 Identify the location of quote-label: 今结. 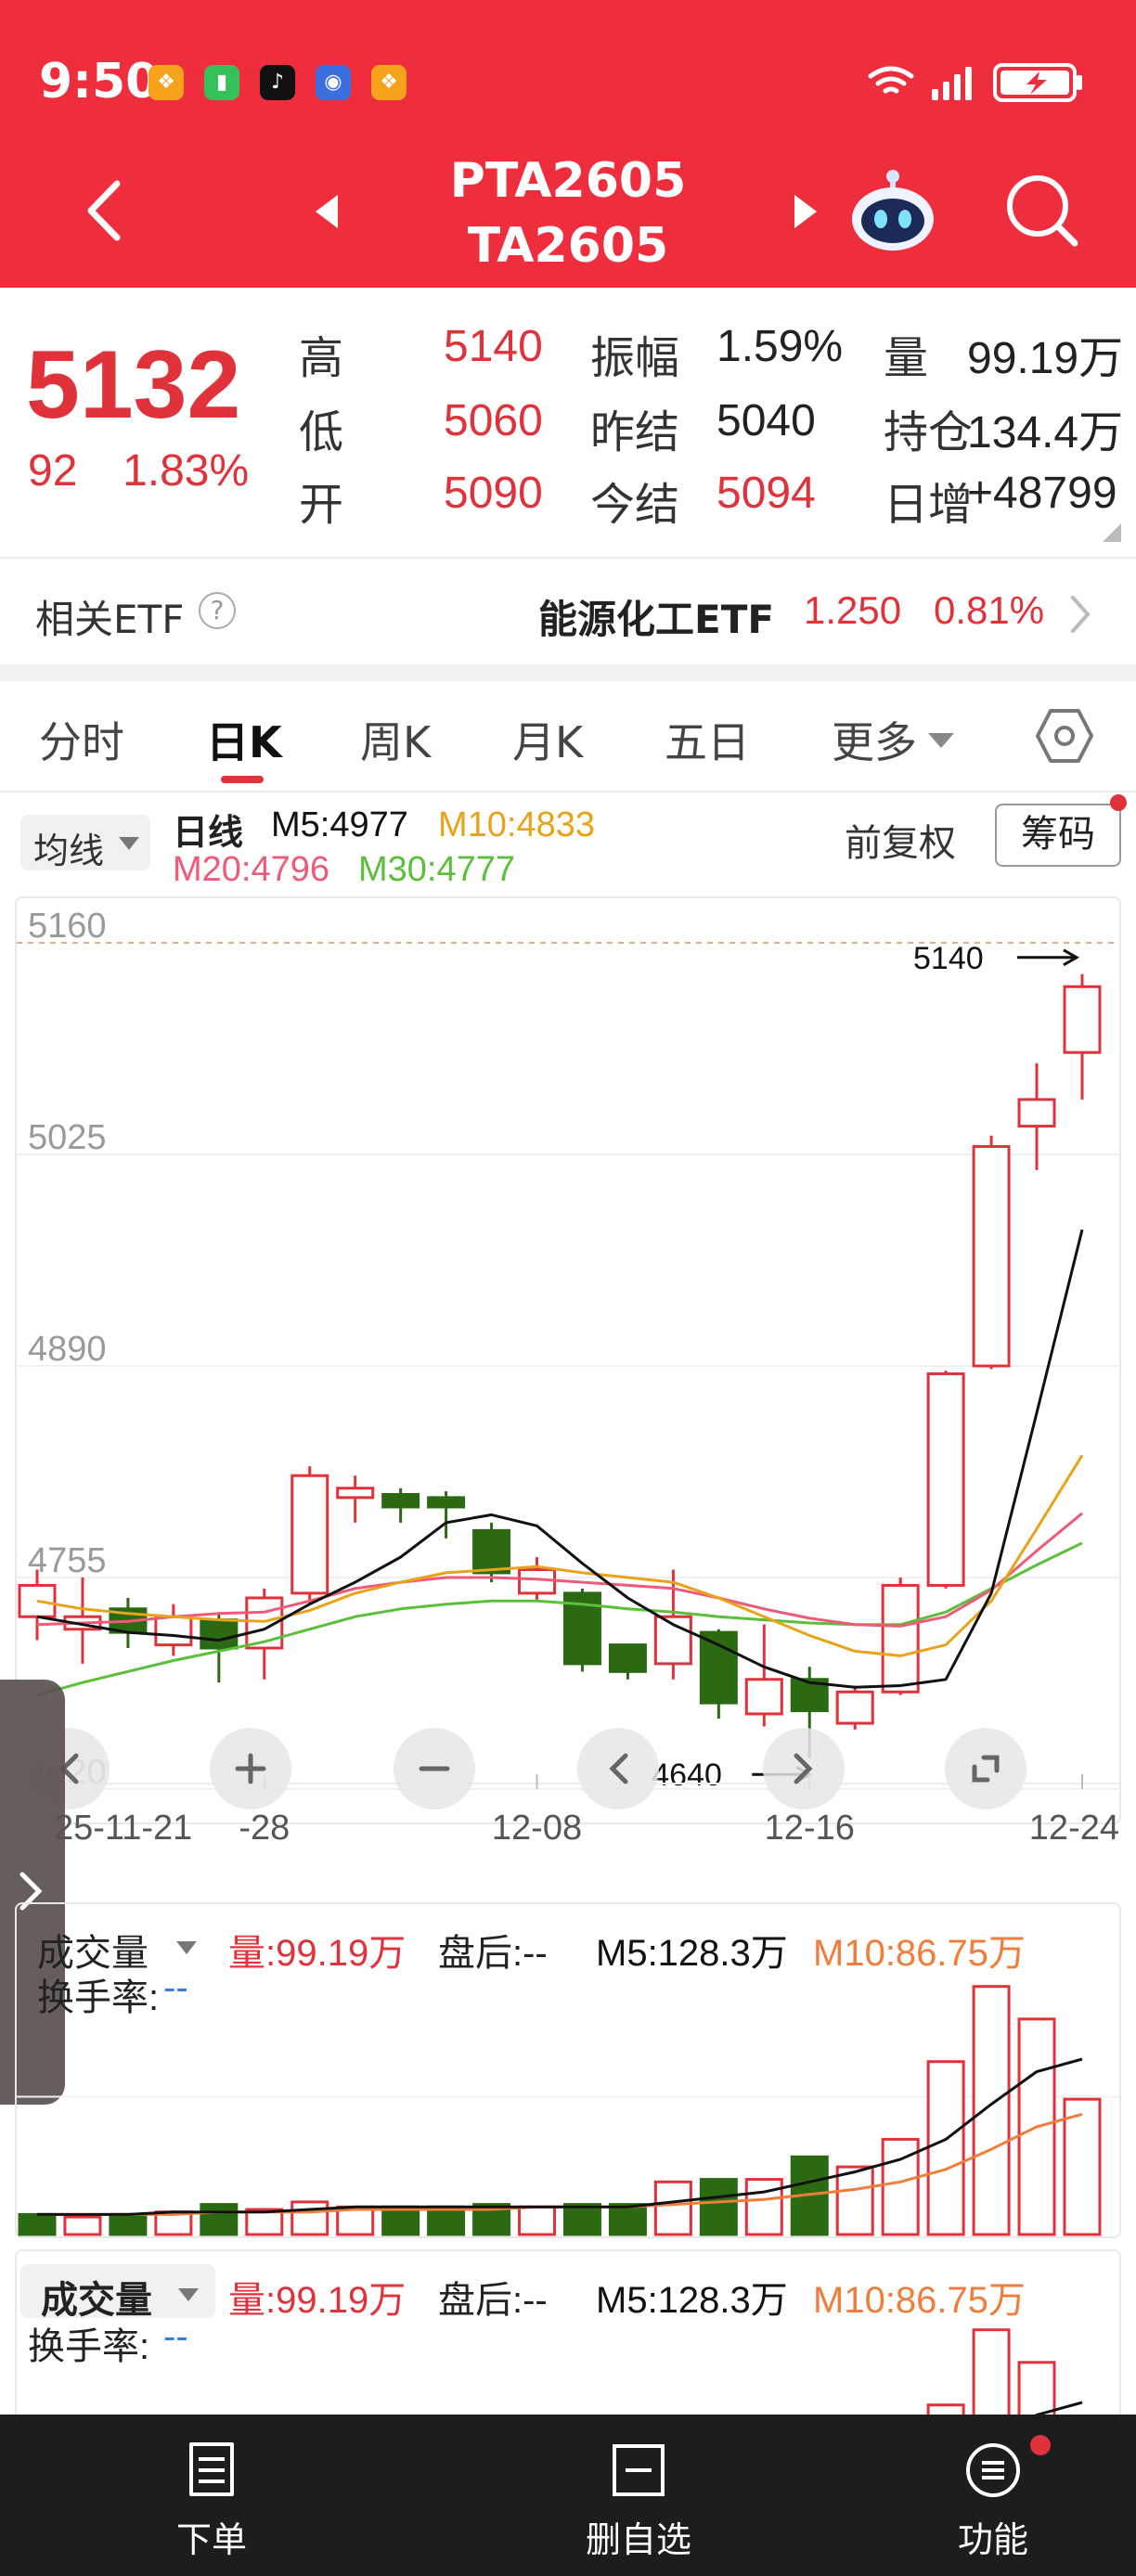
(635, 505).